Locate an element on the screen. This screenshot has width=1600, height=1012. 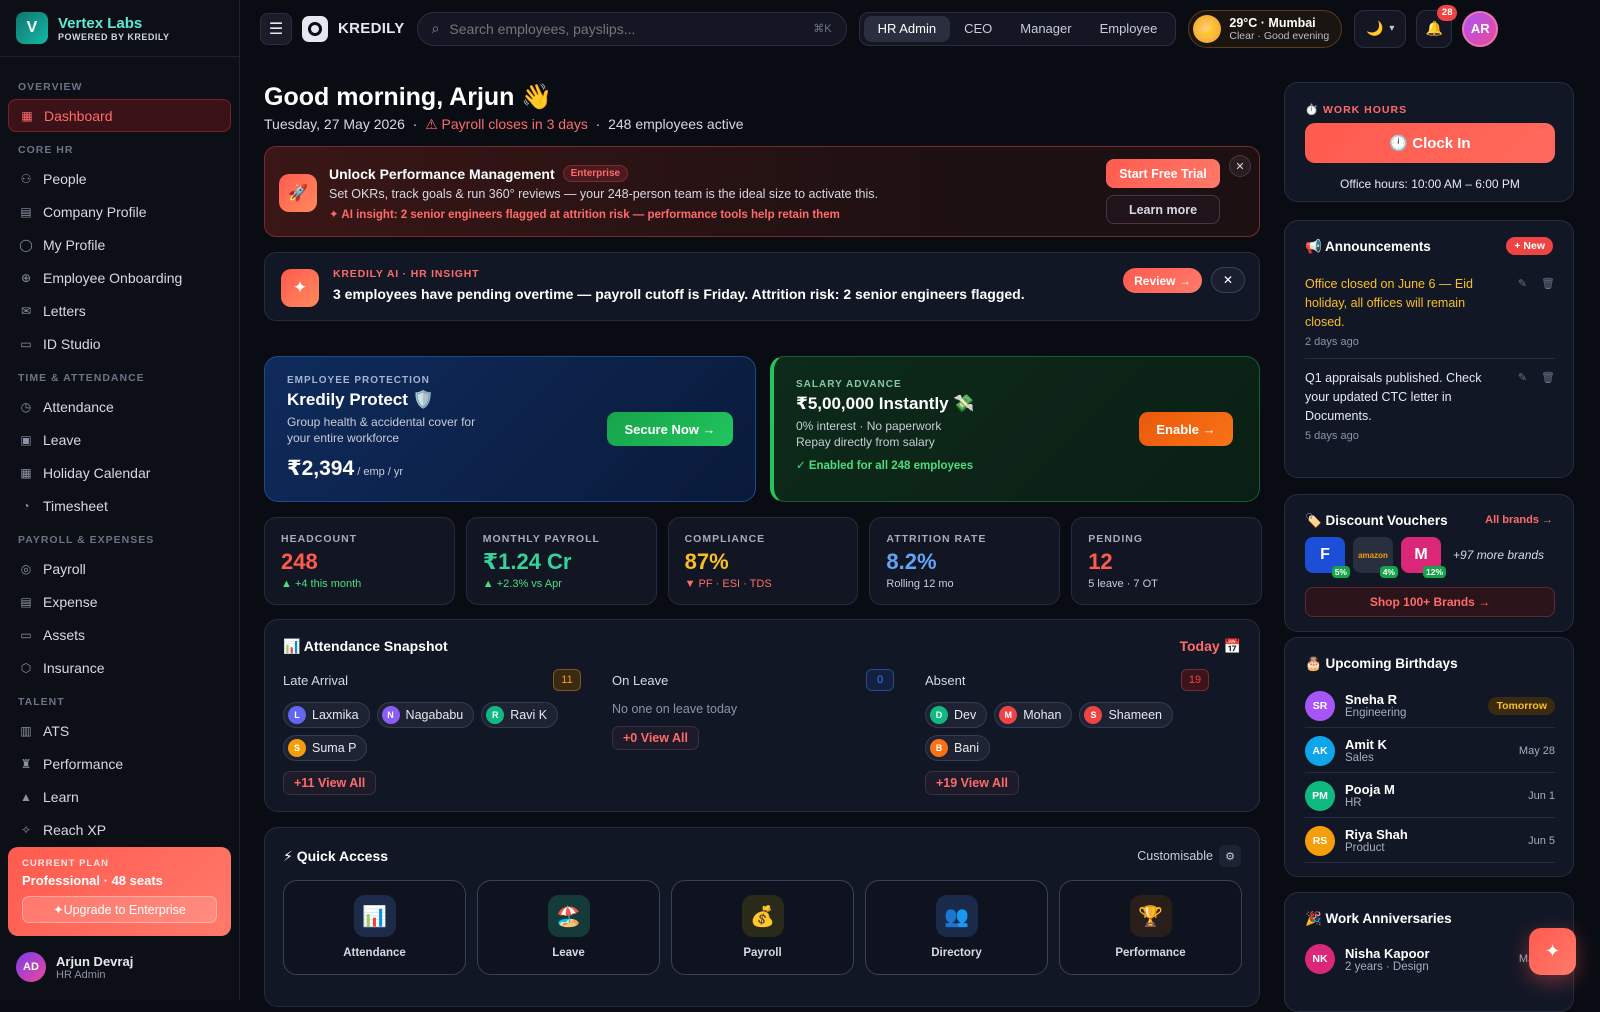
sidebar-item-assets: ▭ Assets is located at coordinates (119, 634).